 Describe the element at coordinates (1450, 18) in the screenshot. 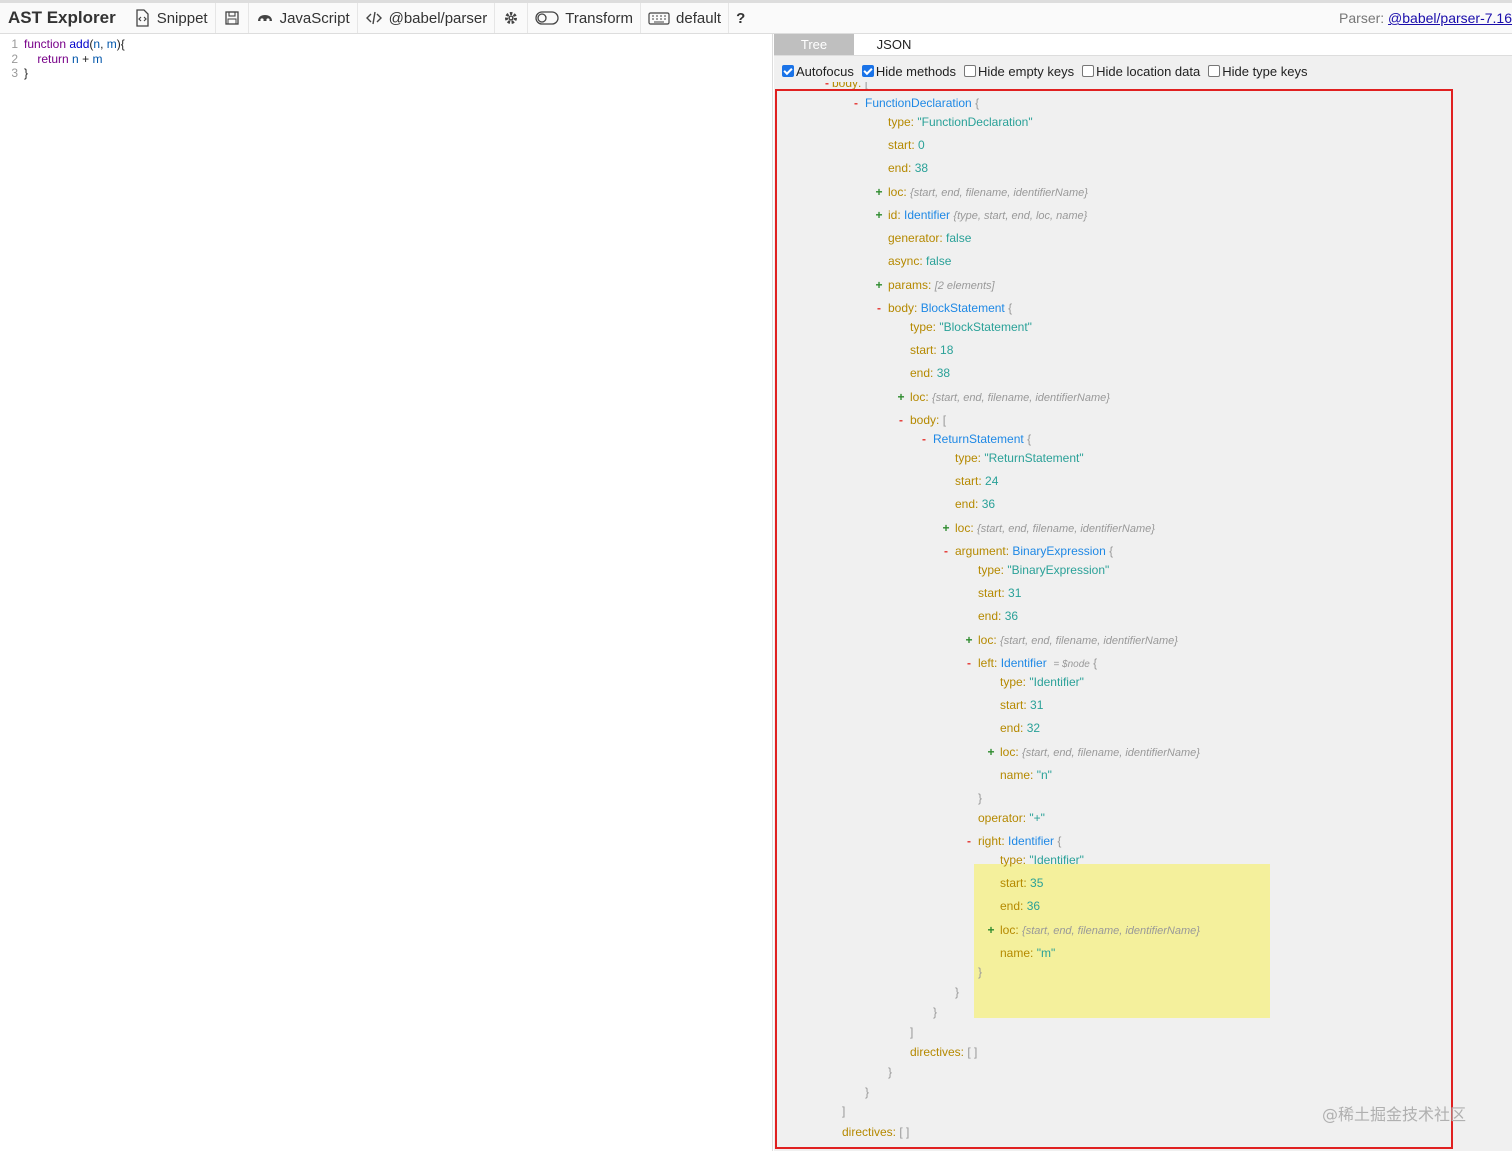

I see `parser-version-link: @babel/parser-7.16` at that location.